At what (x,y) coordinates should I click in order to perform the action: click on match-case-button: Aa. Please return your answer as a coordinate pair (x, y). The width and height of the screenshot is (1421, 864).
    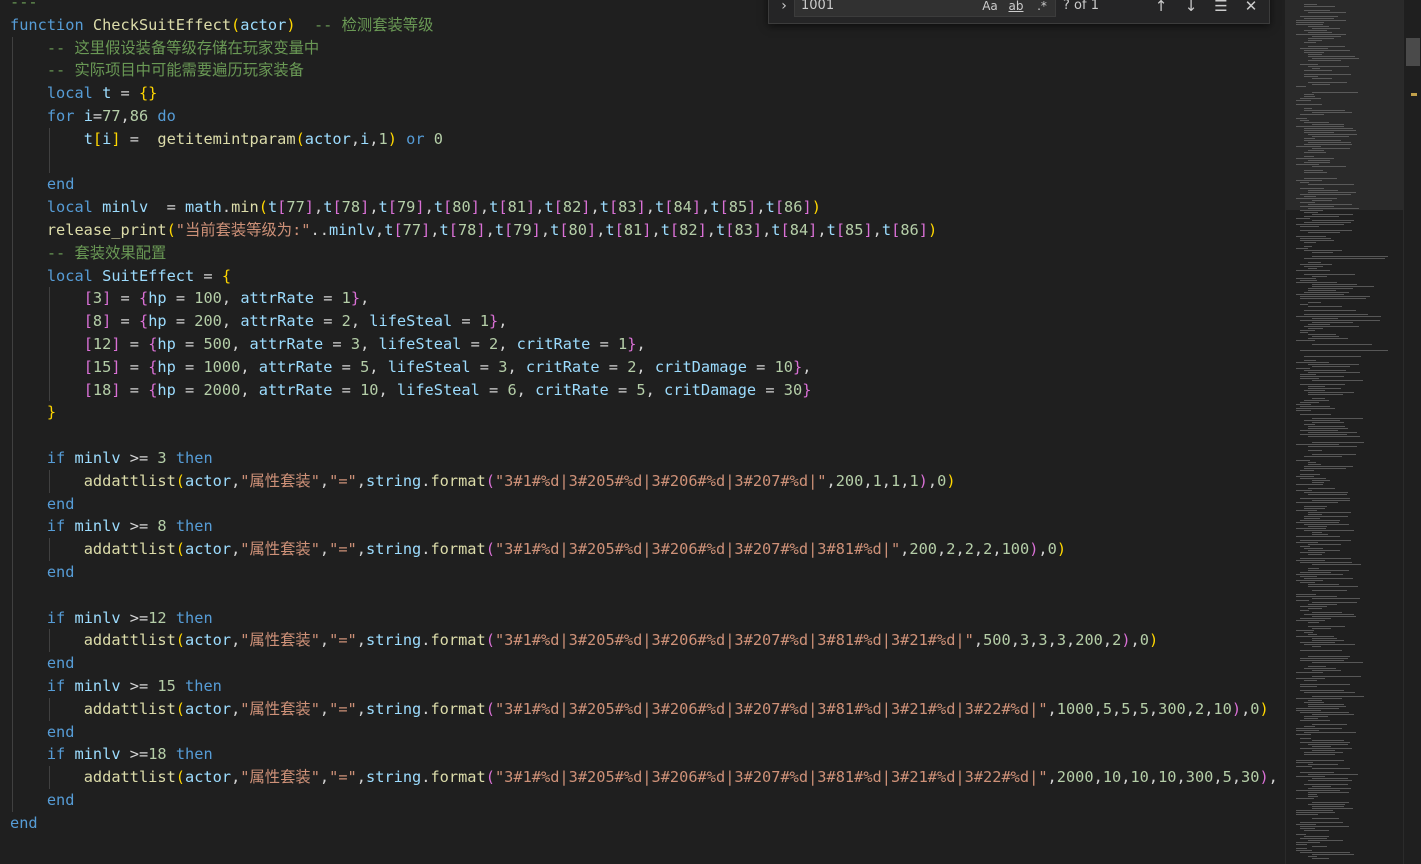
    Looking at the image, I should click on (990, 7).